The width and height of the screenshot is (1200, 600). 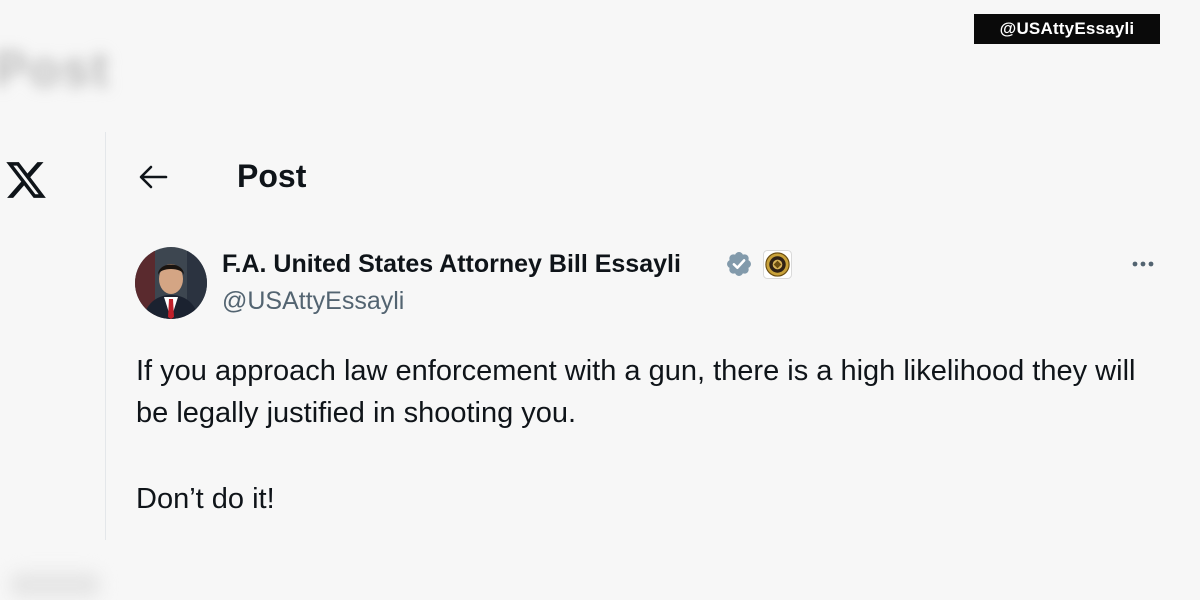 What do you see at coordinates (105, 336) in the screenshot?
I see `column-divider` at bounding box center [105, 336].